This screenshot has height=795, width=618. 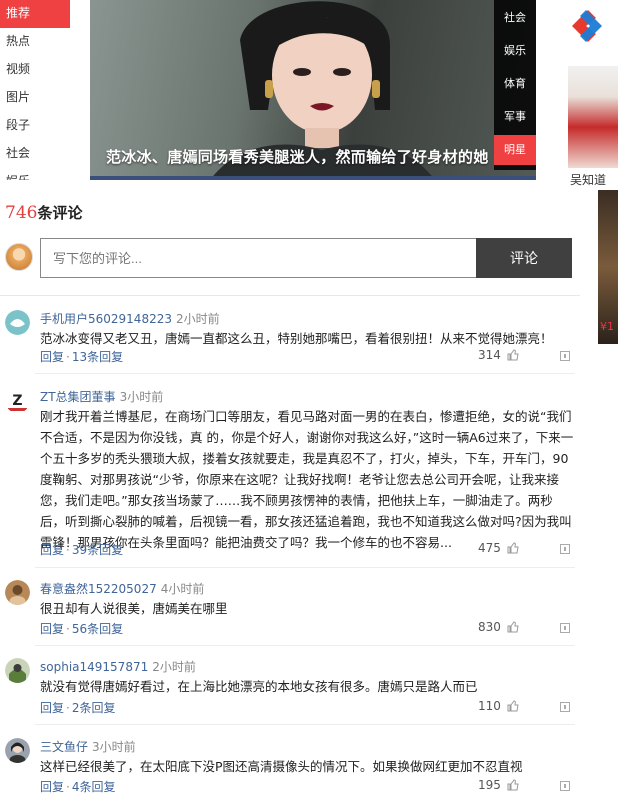 What do you see at coordinates (489, 355) in the screenshot?
I see `like-count: 314` at bounding box center [489, 355].